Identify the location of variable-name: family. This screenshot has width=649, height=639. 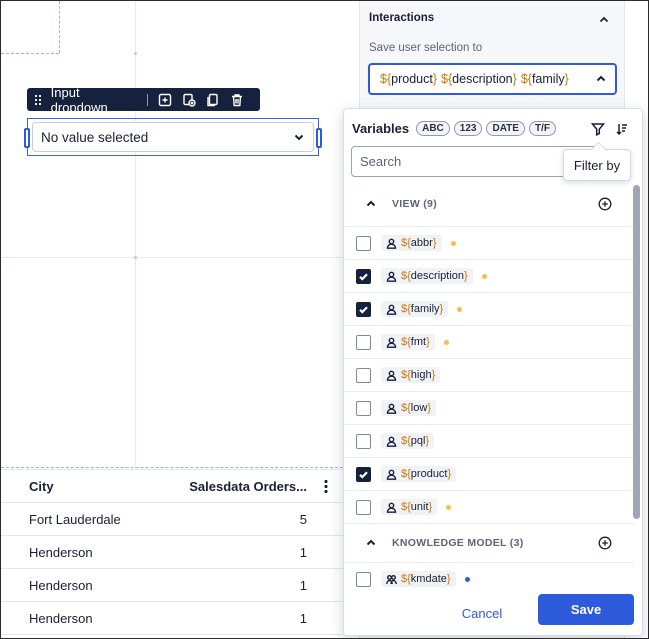
(425, 309).